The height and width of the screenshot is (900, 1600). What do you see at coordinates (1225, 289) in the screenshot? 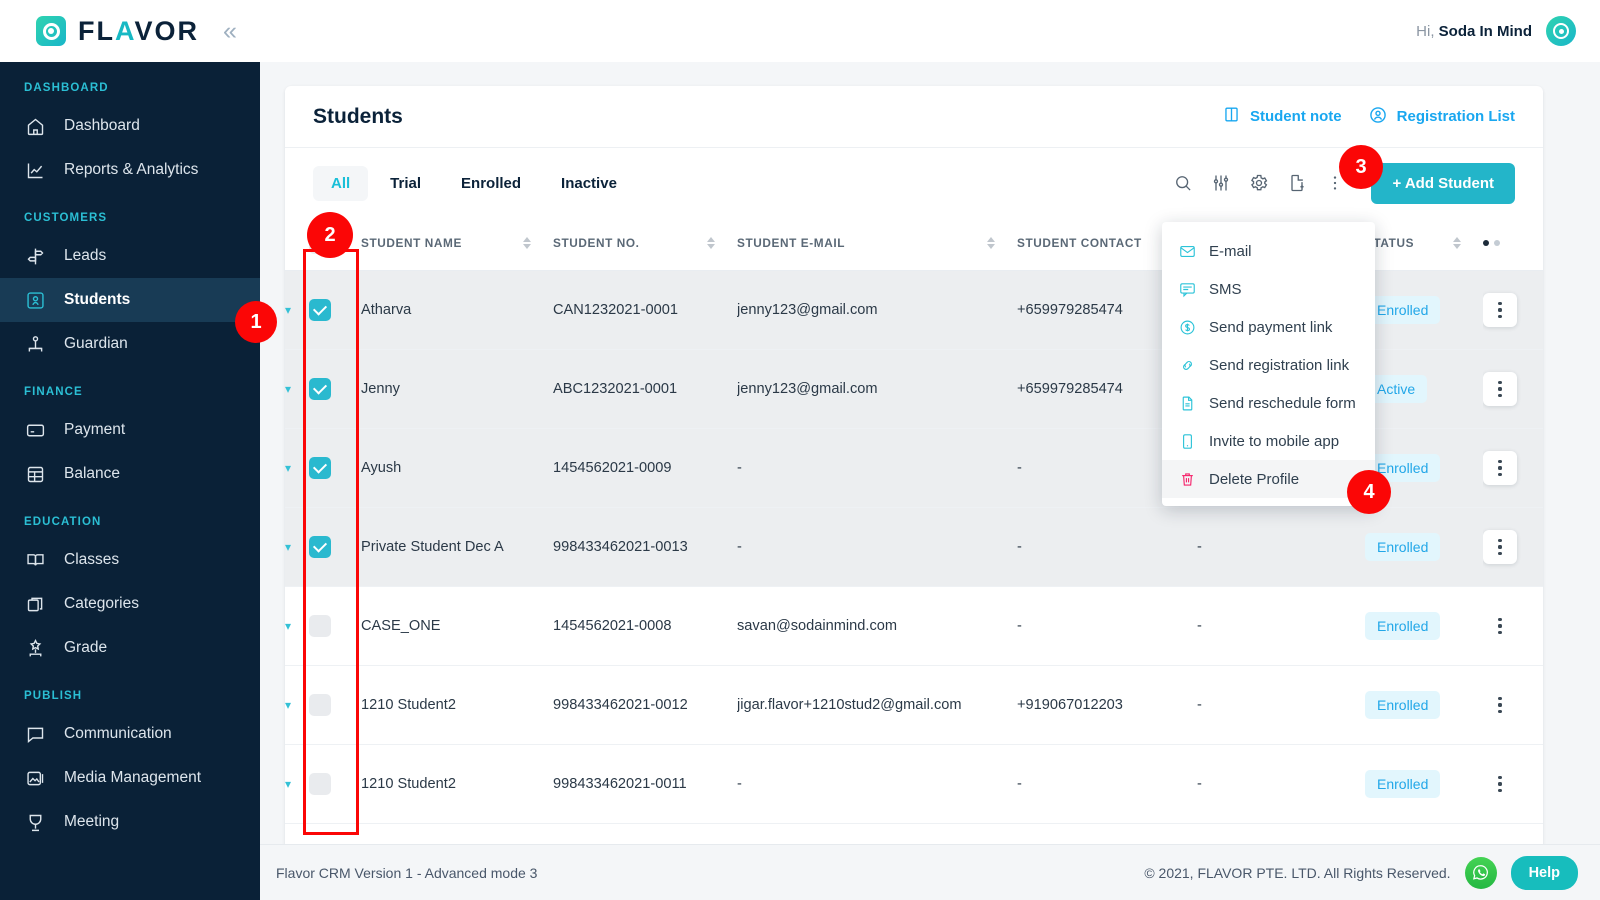
I see `menu-item-label: SMS` at bounding box center [1225, 289].